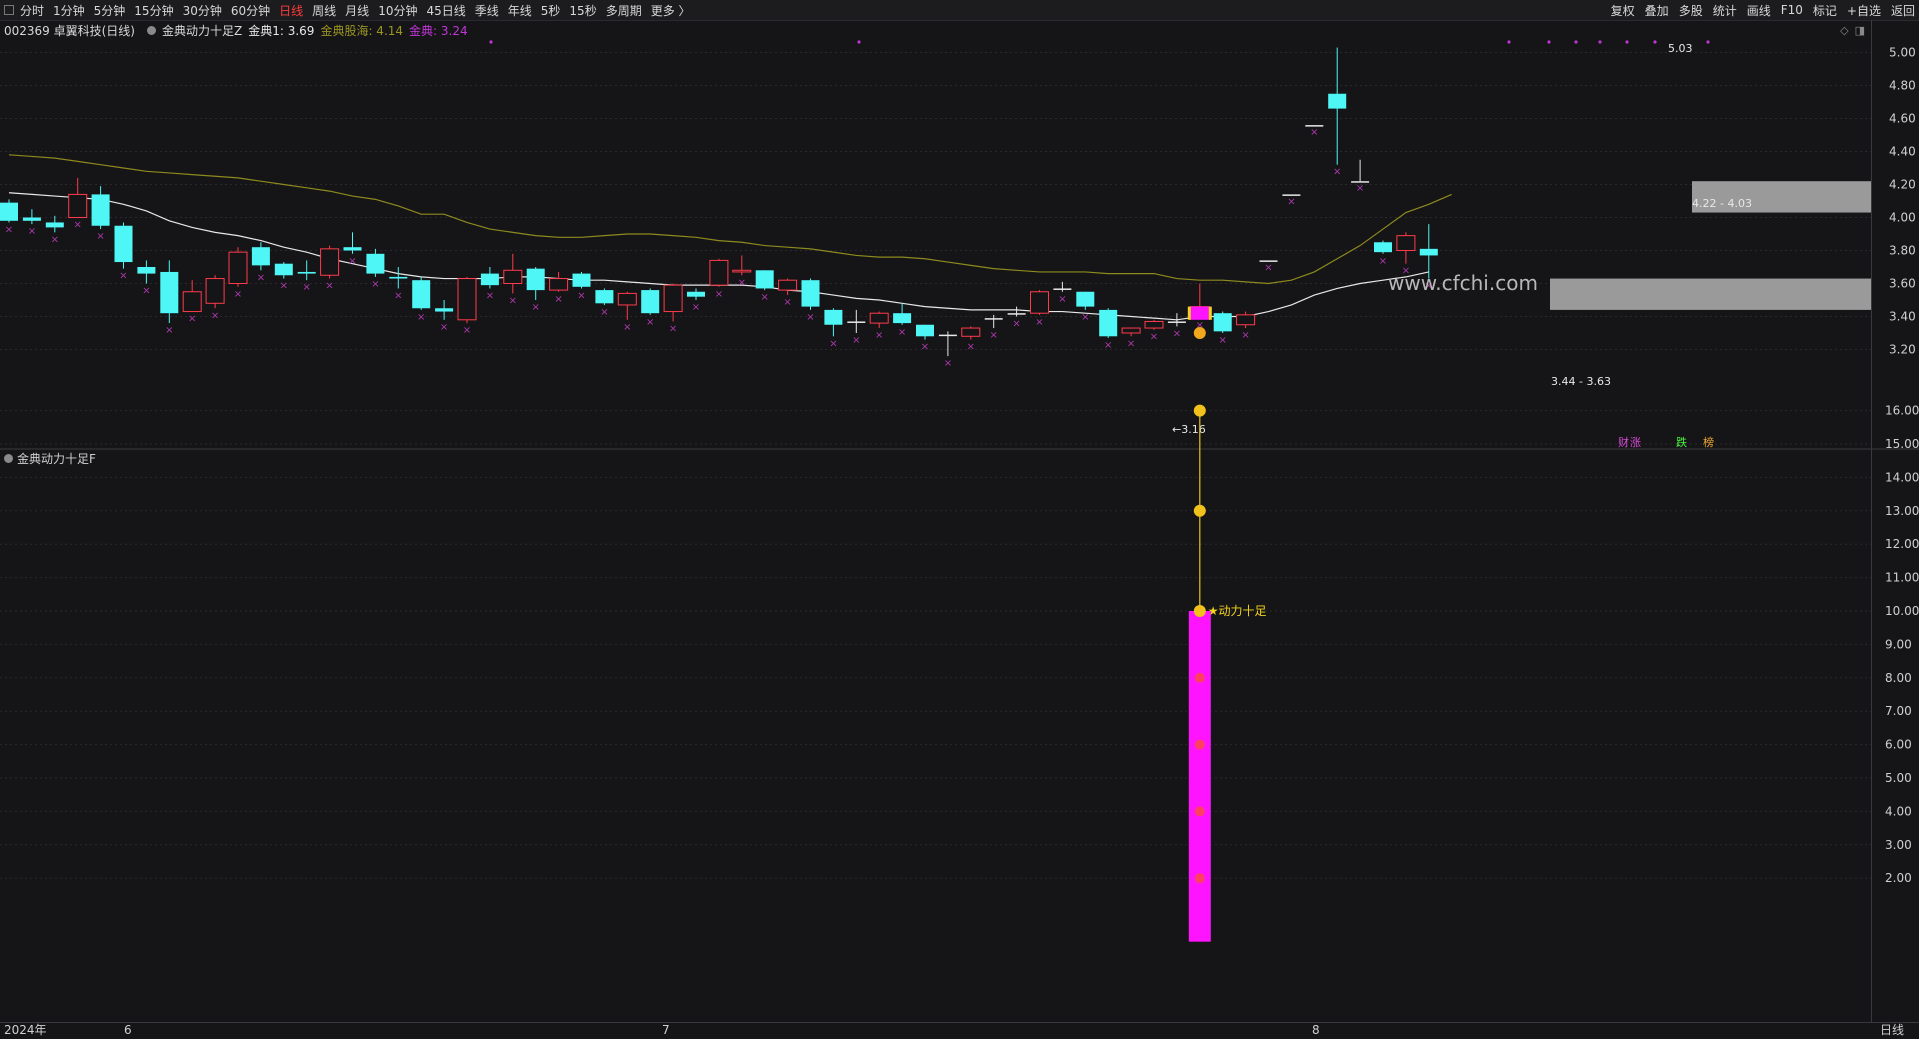 The height and width of the screenshot is (1039, 1919). What do you see at coordinates (1864, 10) in the screenshot?
I see `toolbar-button: +自选` at bounding box center [1864, 10].